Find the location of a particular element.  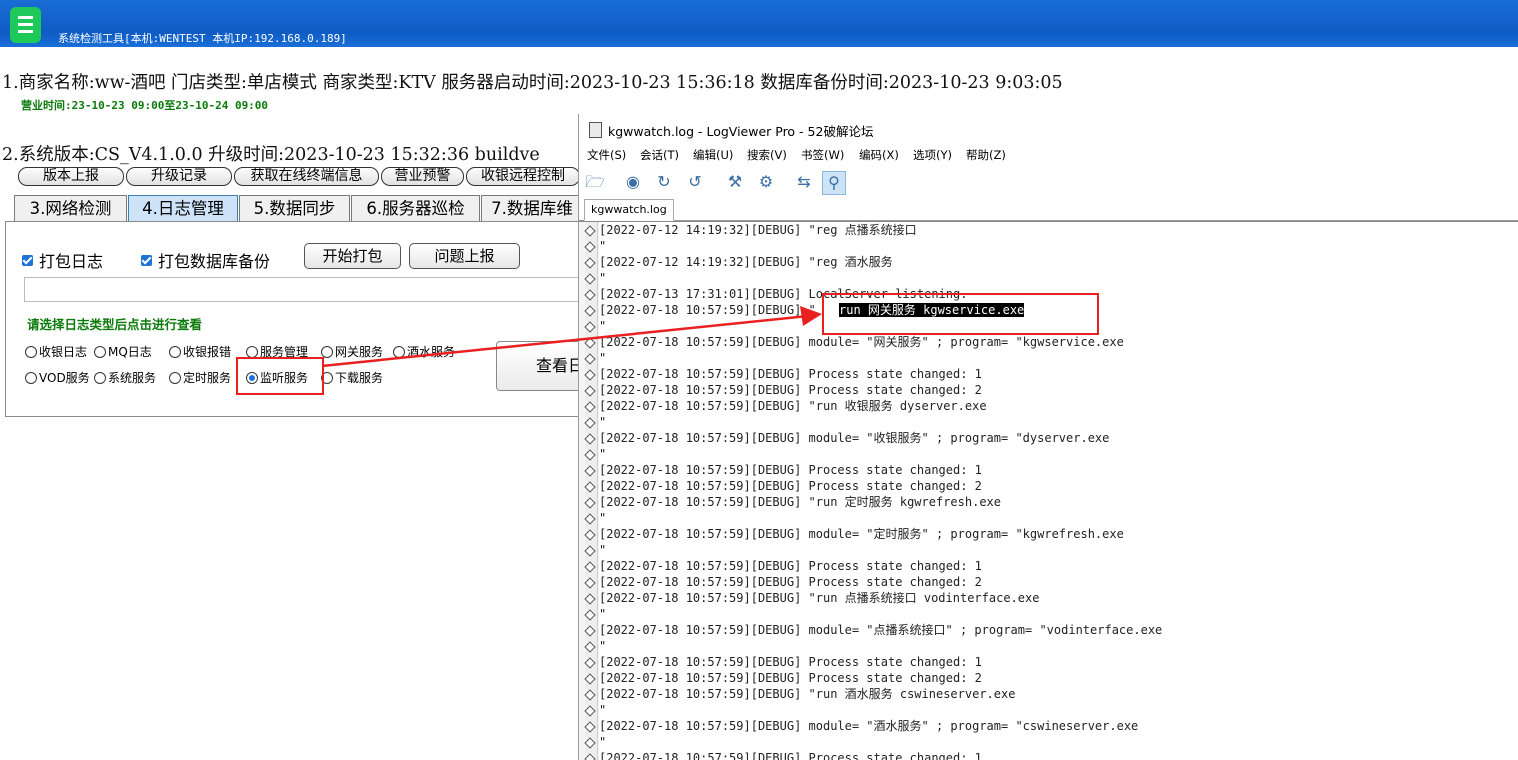

tab-log-management: 4.日志管理 is located at coordinates (183, 208).